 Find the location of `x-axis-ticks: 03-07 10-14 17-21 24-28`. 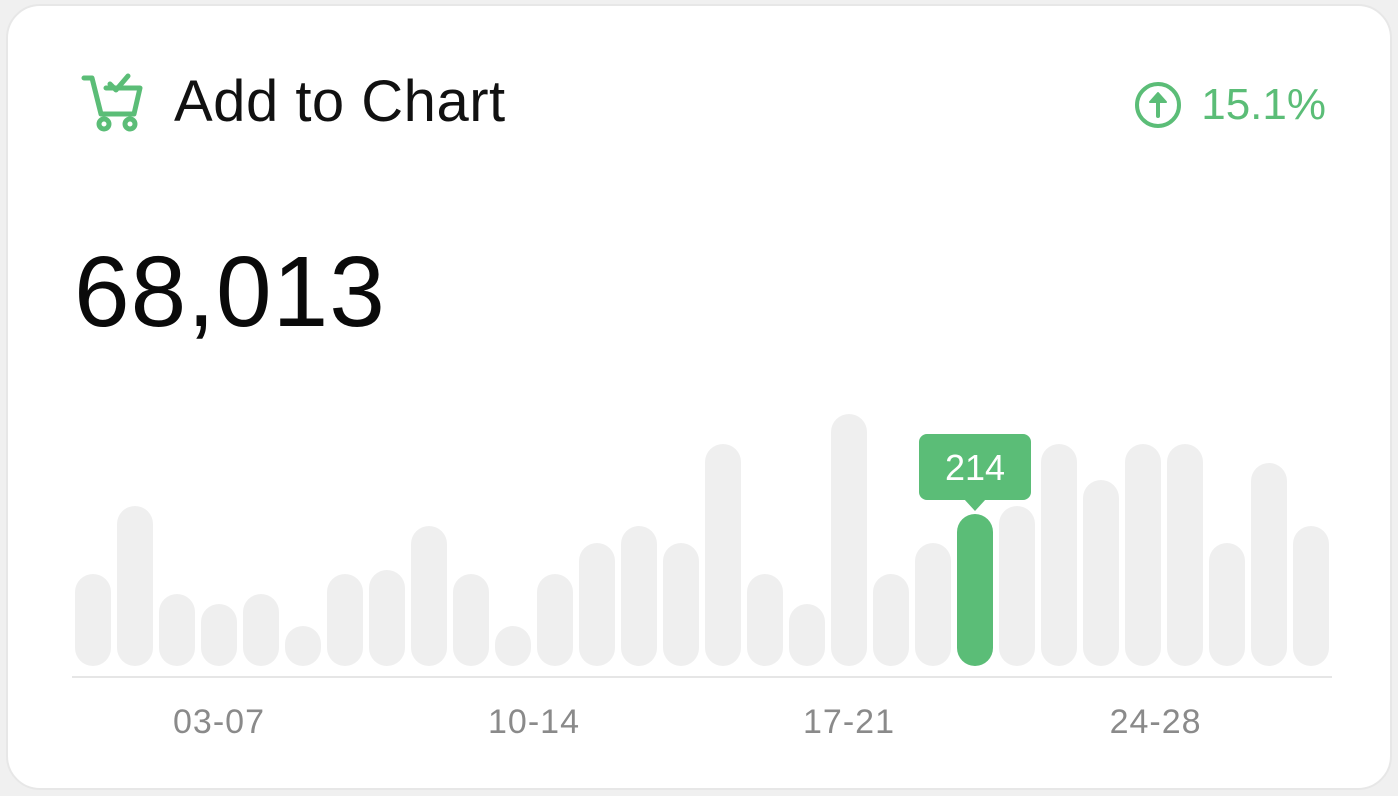

x-axis-ticks: 03-07 10-14 17-21 24-28 is located at coordinates (687, 722).